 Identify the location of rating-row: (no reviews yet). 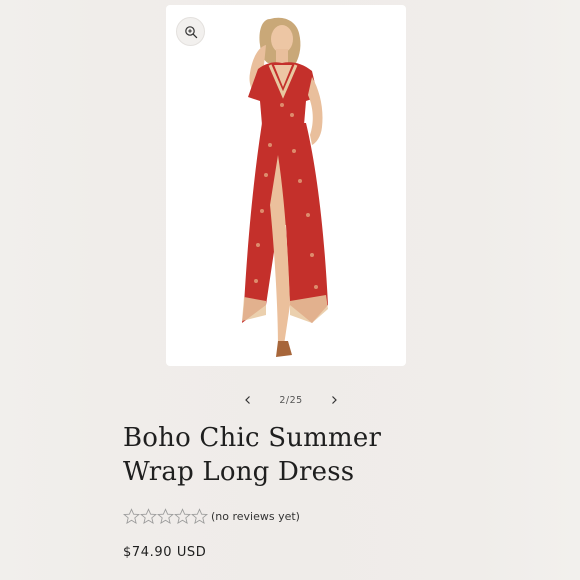
(211, 516).